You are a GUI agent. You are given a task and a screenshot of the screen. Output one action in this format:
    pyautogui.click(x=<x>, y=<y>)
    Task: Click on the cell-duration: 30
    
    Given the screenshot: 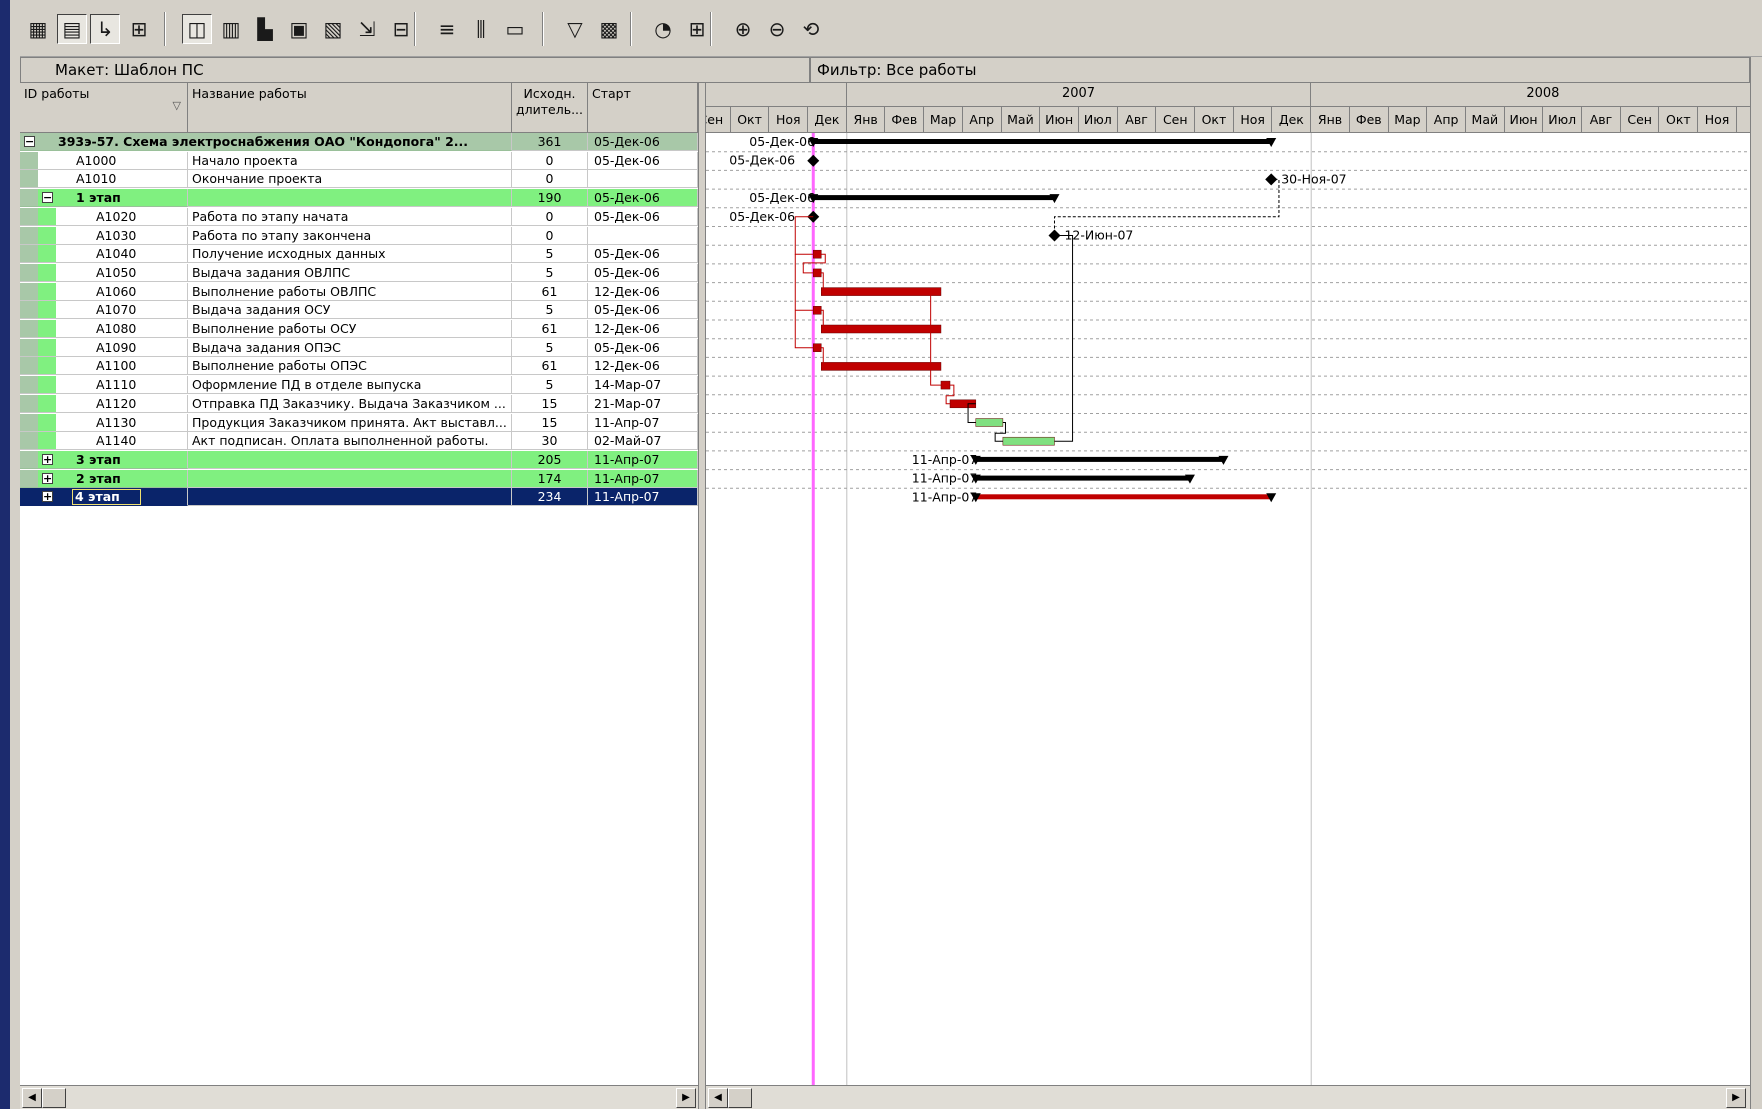 What is the action you would take?
    pyautogui.click(x=550, y=441)
    